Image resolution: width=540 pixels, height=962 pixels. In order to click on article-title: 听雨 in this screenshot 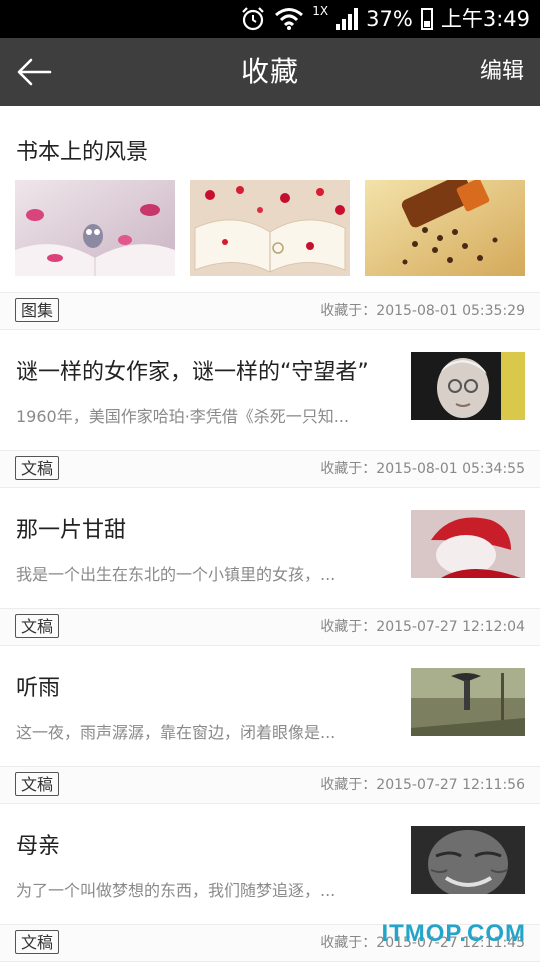, I will do `click(38, 688)`.